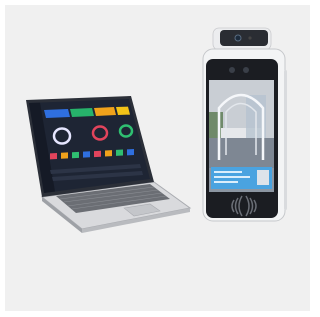 This screenshot has height=317, width=320. What do you see at coordinates (244, 38) in the screenshot?
I see `camera-module-face` at bounding box center [244, 38].